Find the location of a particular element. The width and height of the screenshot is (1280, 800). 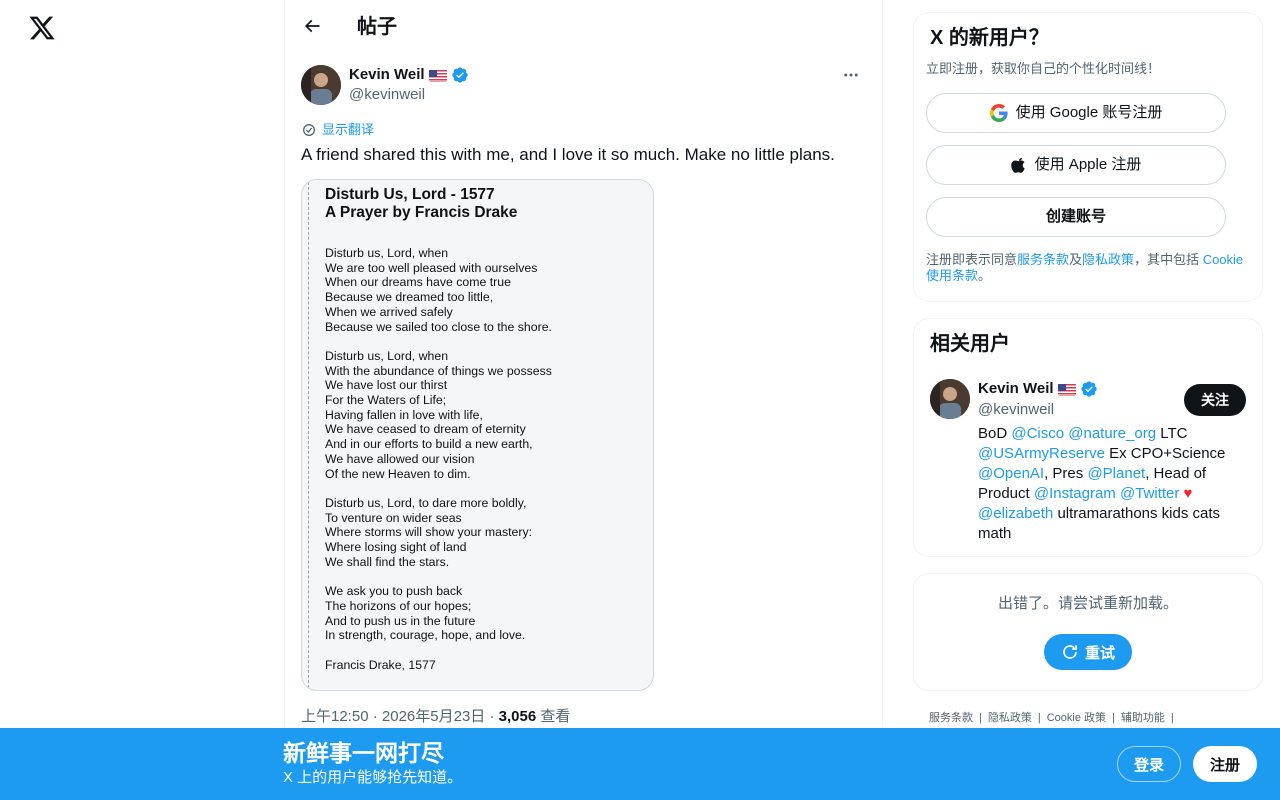

signup-banner: 新鲜事一网打尽 X 上的用户能够抢先知道。 登录 注册 is located at coordinates (640, 764).